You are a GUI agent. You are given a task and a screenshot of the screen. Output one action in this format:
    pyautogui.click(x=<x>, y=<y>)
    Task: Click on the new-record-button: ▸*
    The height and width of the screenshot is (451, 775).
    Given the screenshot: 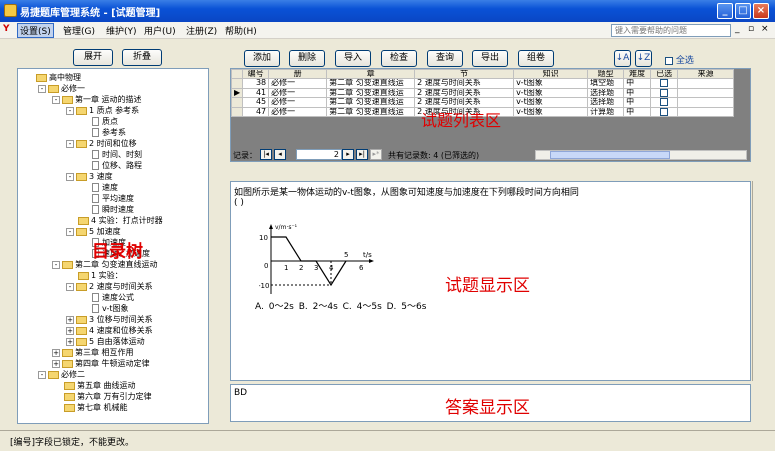 What is the action you would take?
    pyautogui.click(x=376, y=154)
    